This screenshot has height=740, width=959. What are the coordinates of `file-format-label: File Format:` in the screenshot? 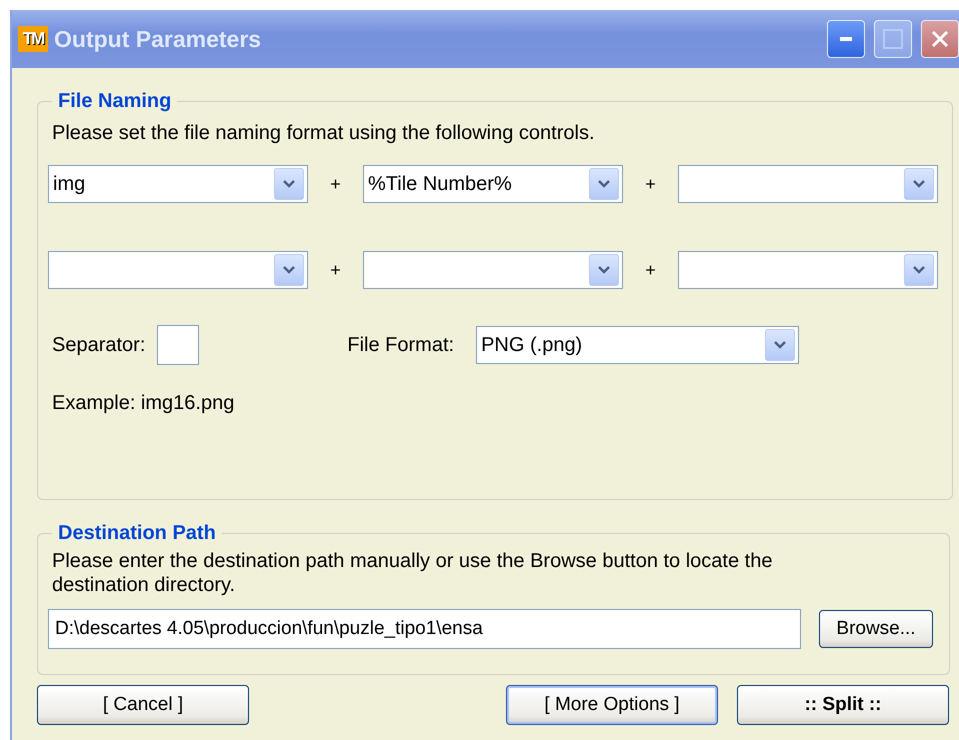 It's located at (400, 345).